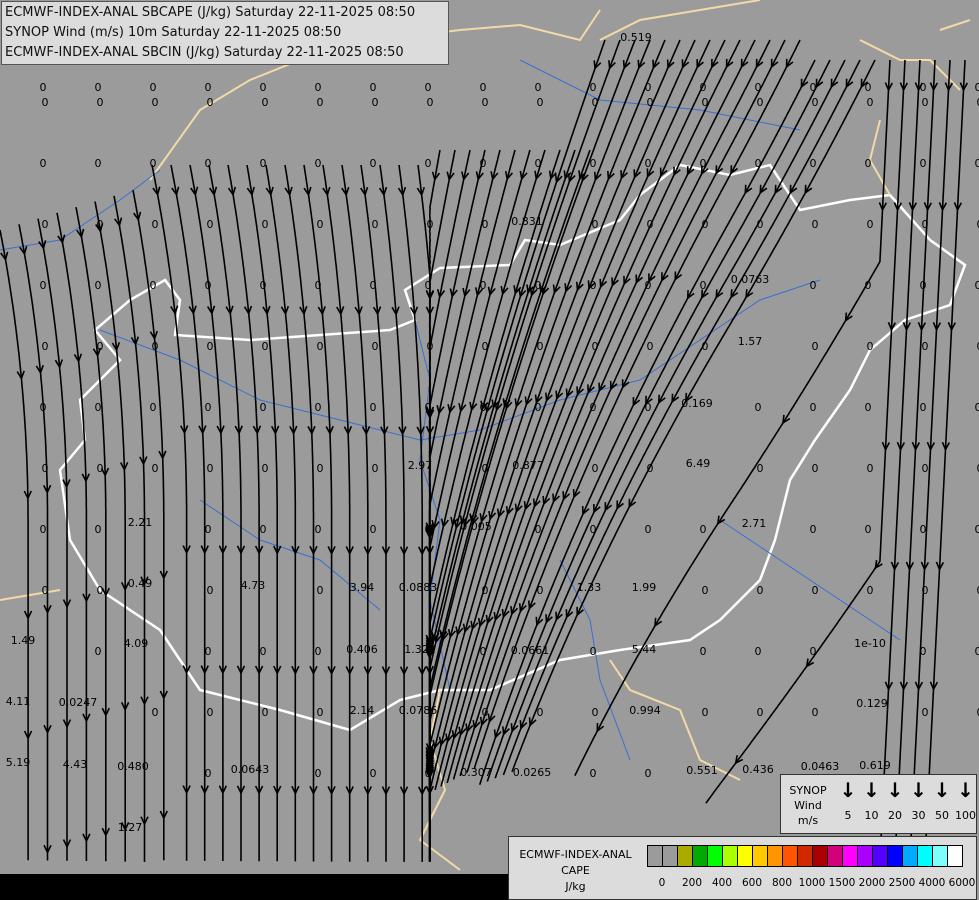  What do you see at coordinates (418, 710) in the screenshot?
I see `cape-value-label: 0.0786` at bounding box center [418, 710].